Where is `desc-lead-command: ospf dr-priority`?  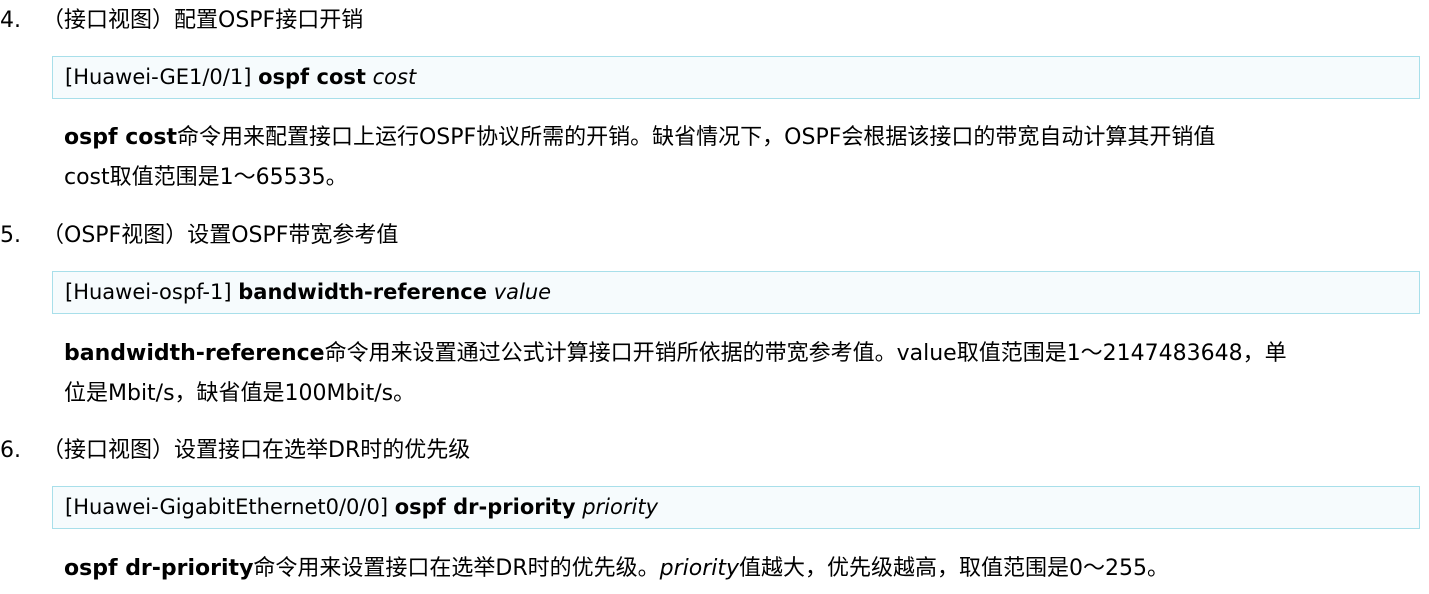 desc-lead-command: ospf dr-priority is located at coordinates (159, 568).